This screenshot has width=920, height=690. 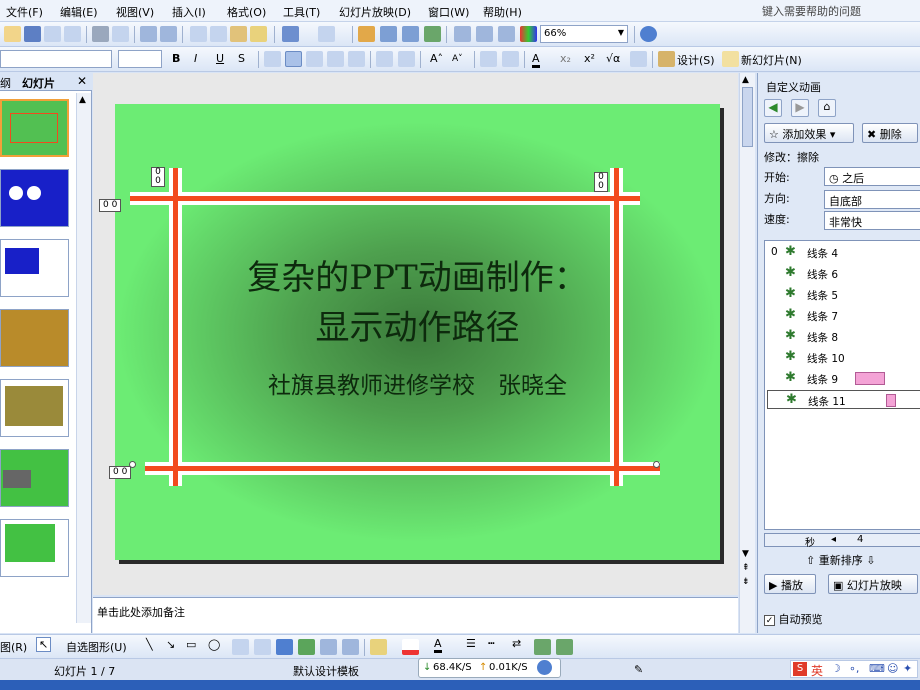 I want to click on tab-slides: 幻灯片, so click(x=38, y=83).